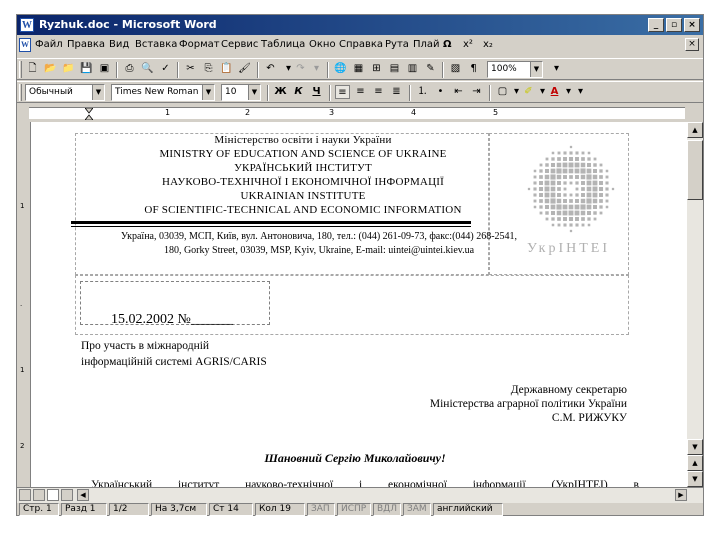 The width and height of the screenshot is (720, 540). What do you see at coordinates (417, 509) in the screenshot?
I see `status-ovr: ЗАМ` at bounding box center [417, 509].